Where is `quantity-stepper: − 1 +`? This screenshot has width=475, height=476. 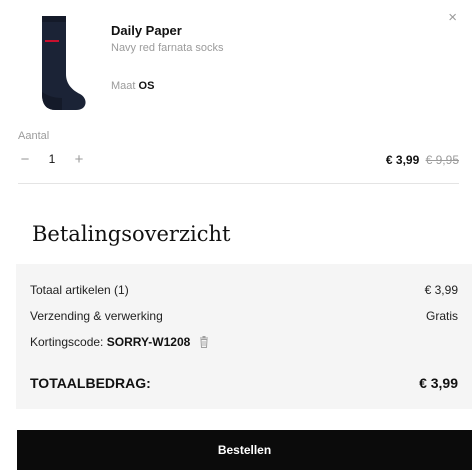
quantity-stepper: − 1 + is located at coordinates (52, 159).